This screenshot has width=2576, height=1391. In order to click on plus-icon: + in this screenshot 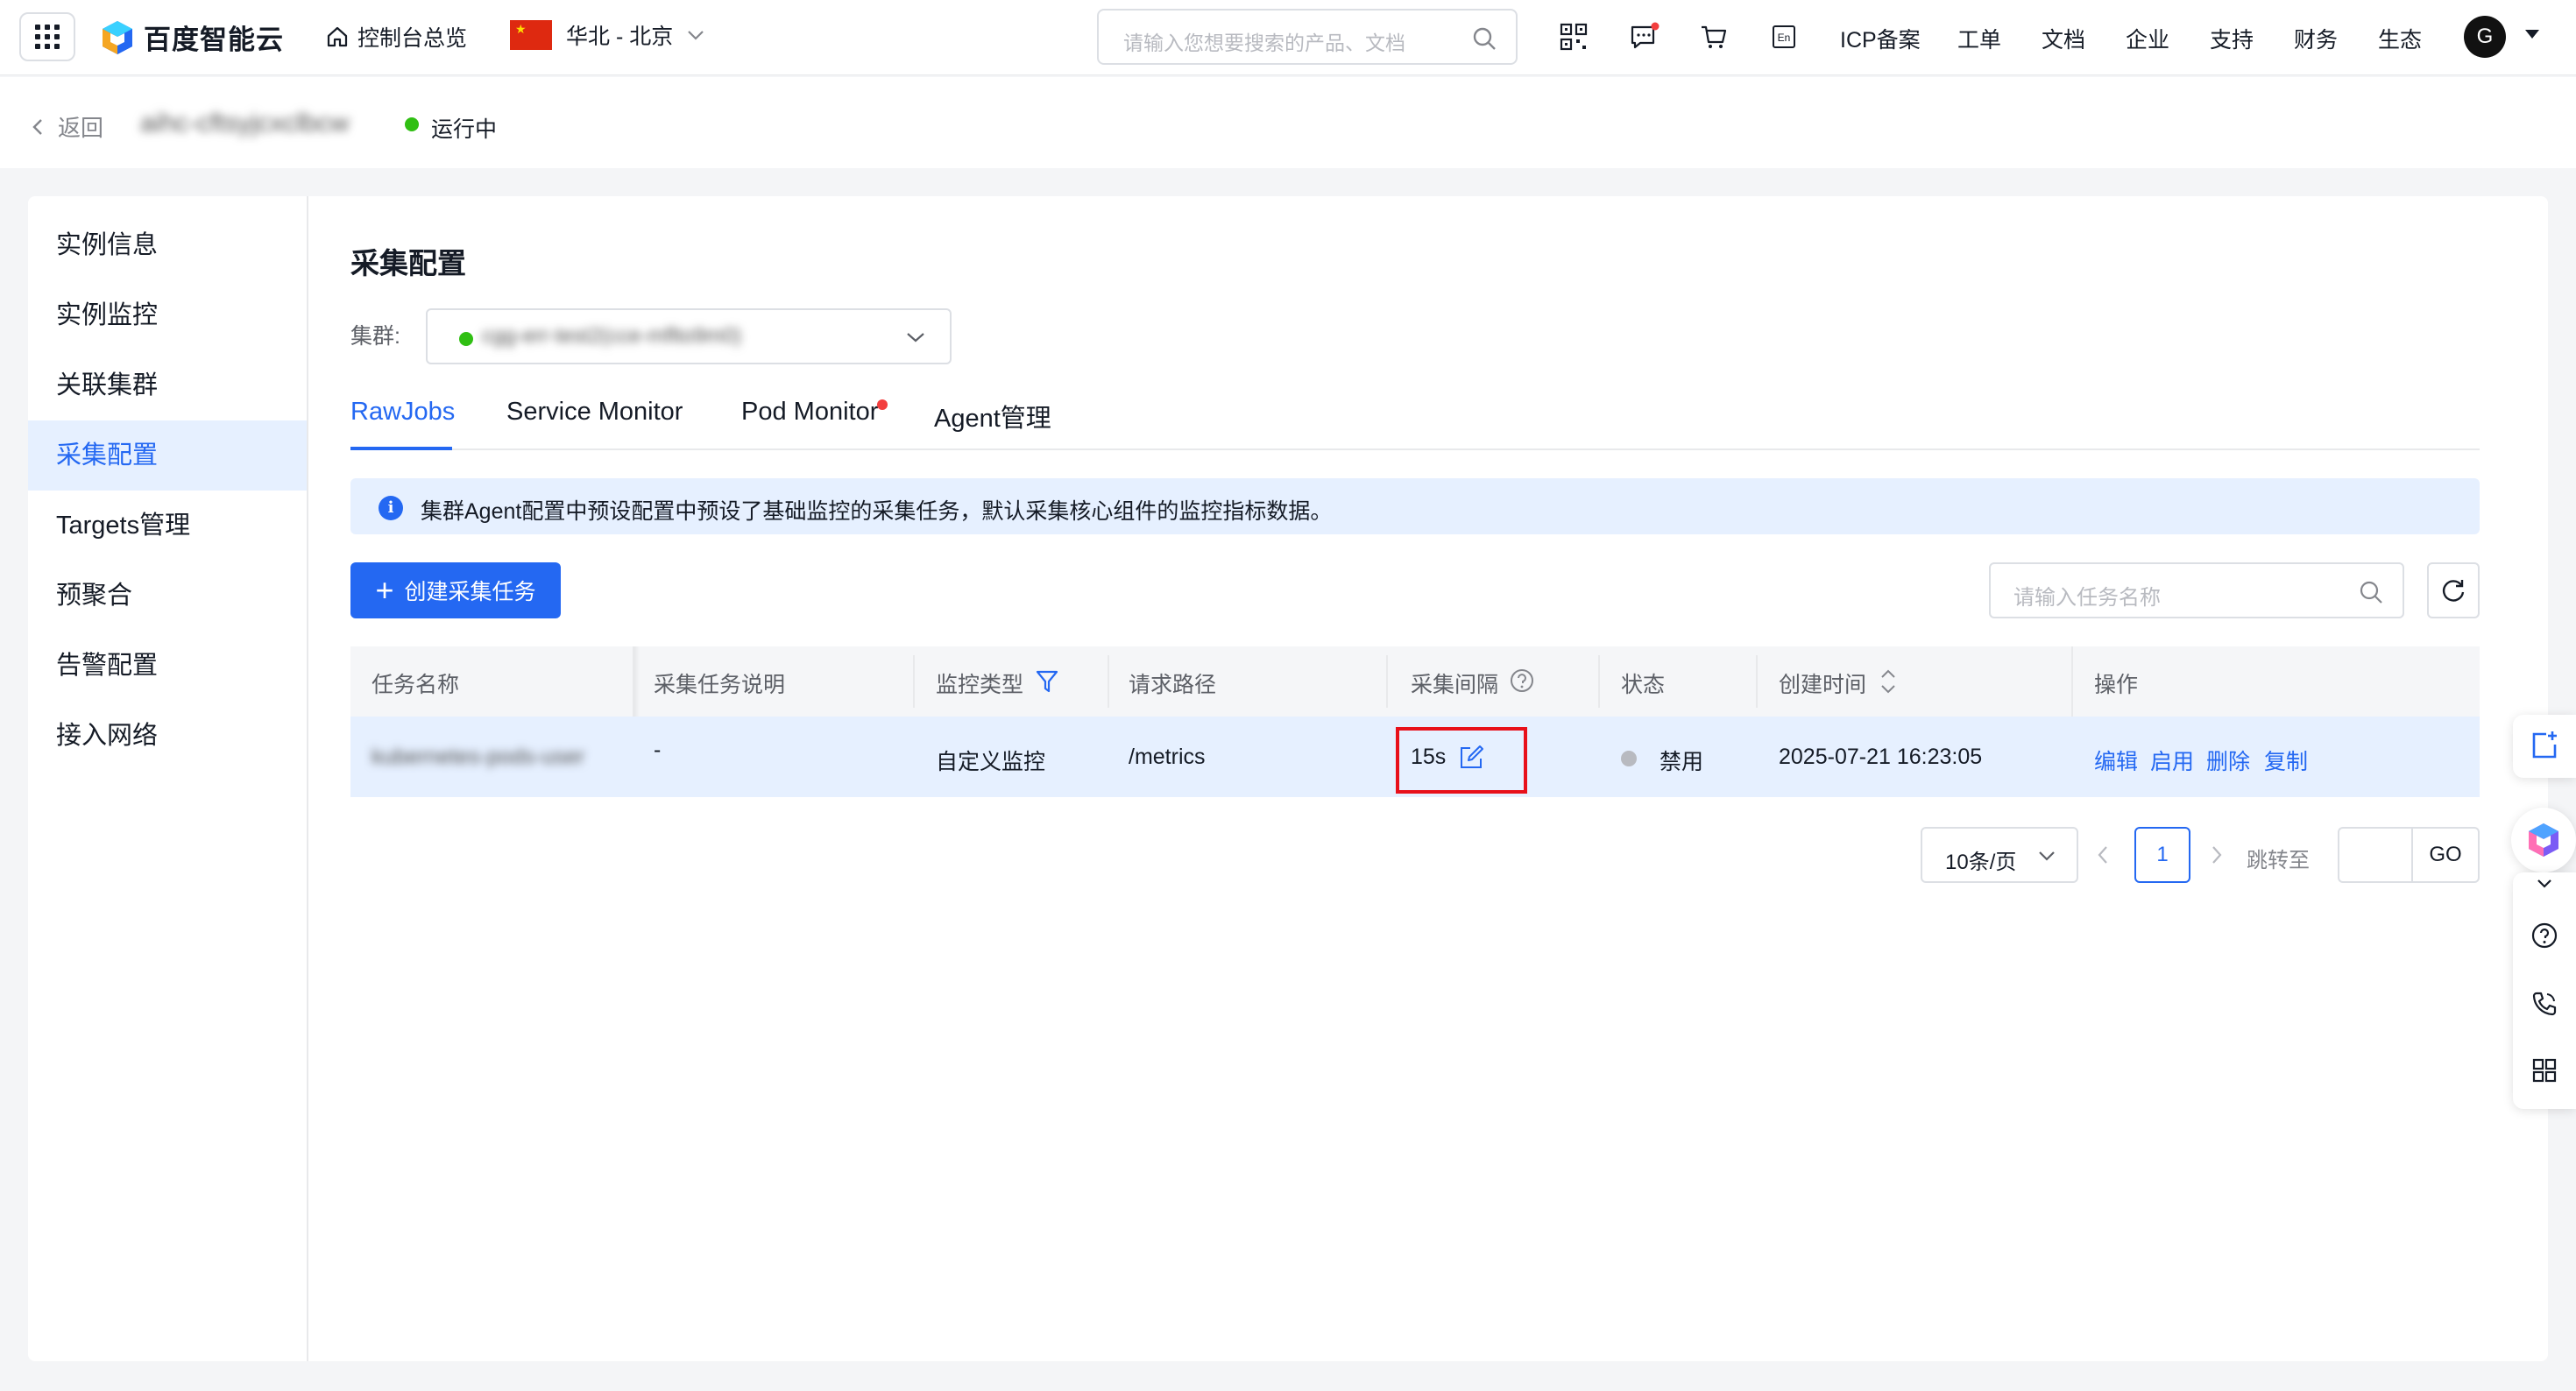, I will do `click(384, 590)`.